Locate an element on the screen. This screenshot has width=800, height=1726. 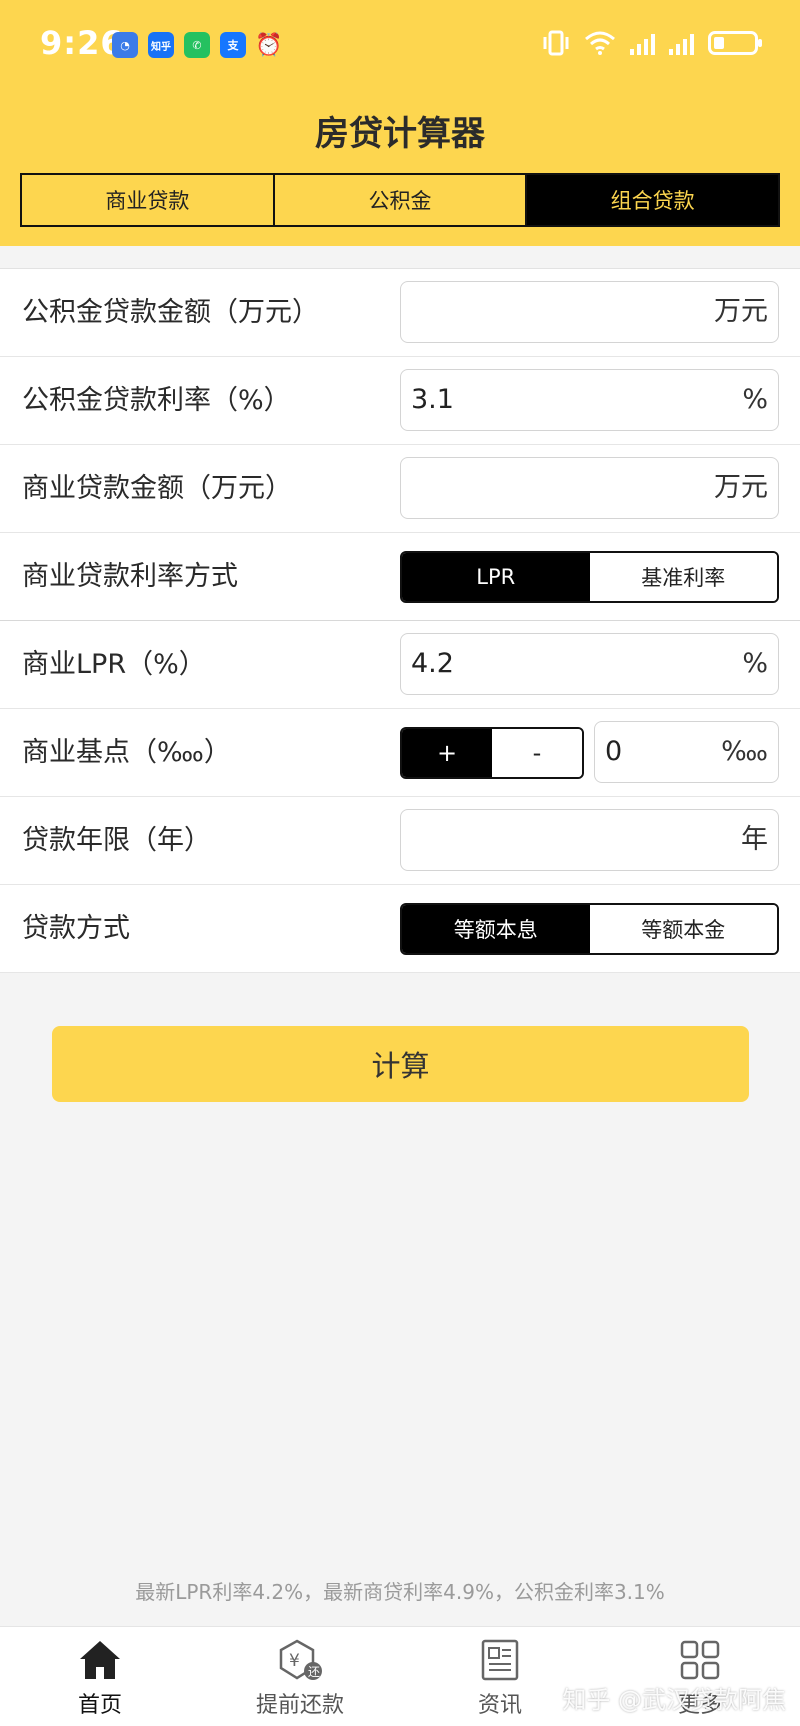
news-icon is located at coordinates (500, 1660).